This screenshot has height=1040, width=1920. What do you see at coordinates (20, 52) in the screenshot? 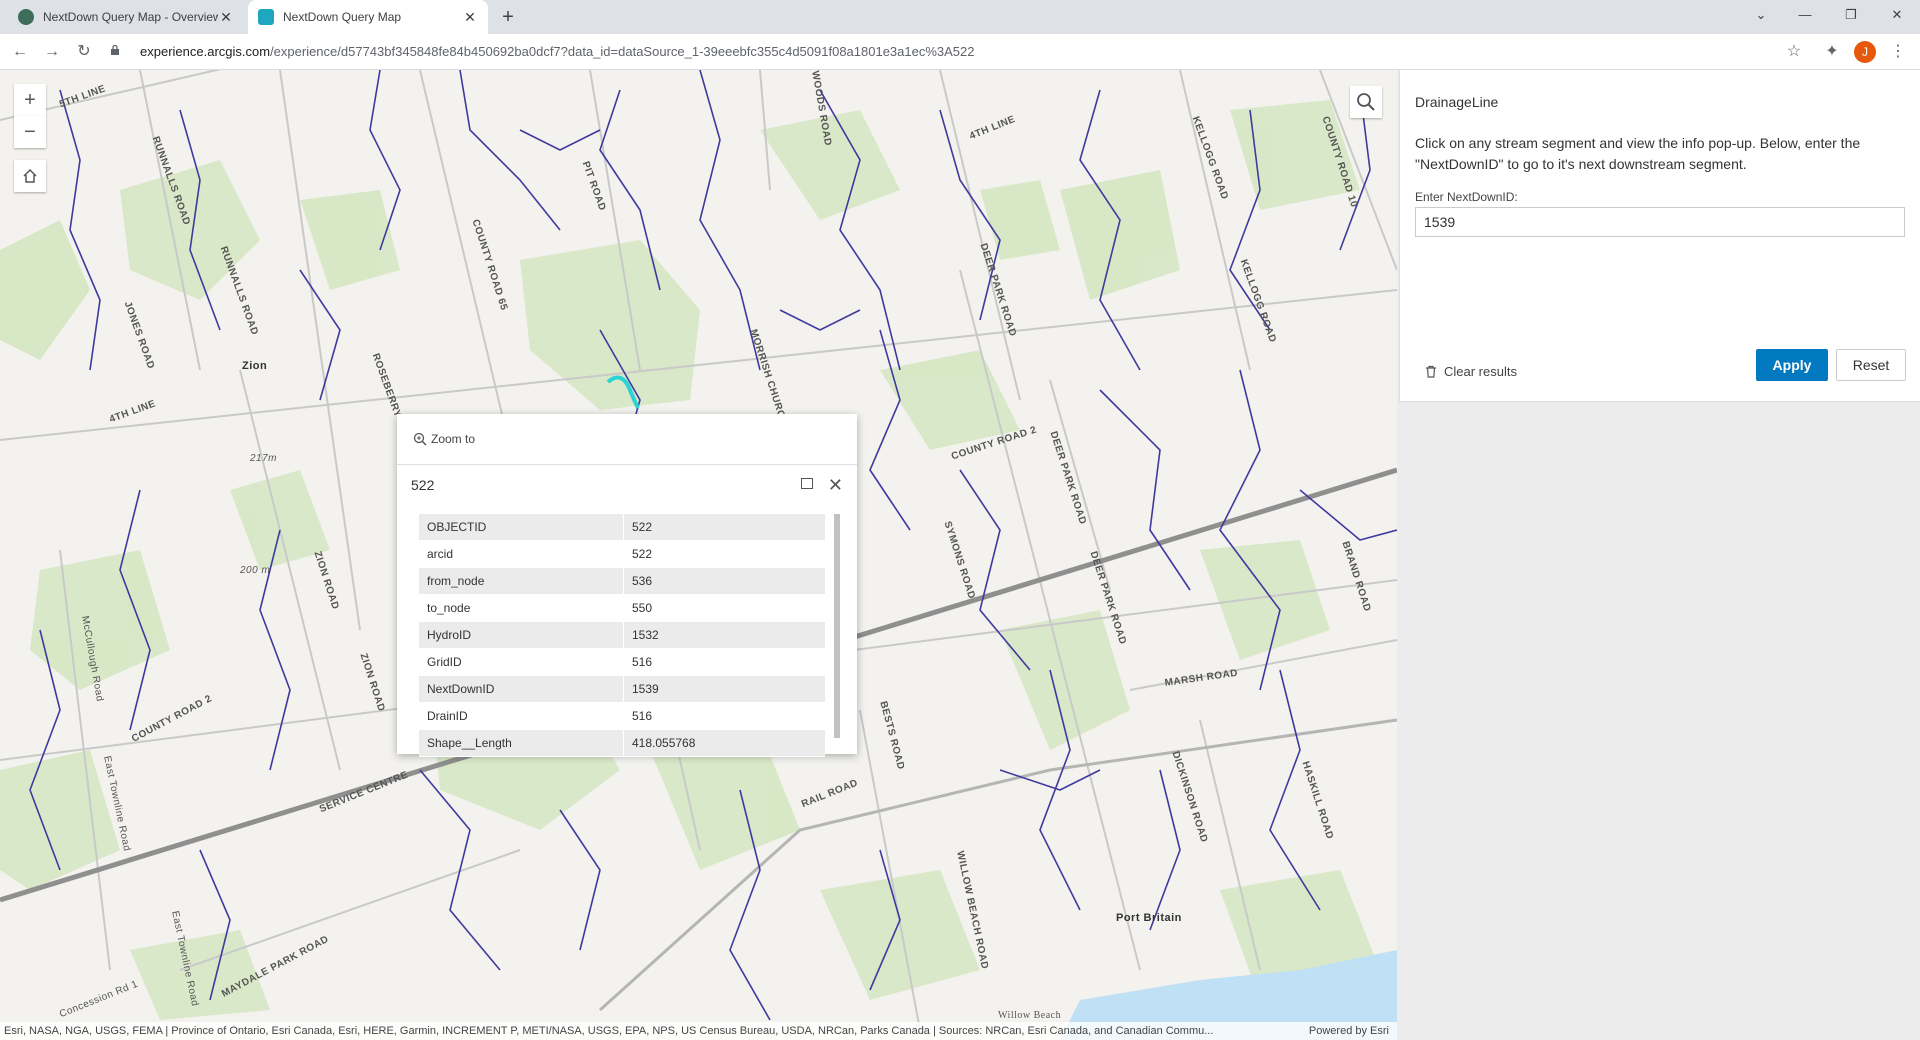
I see `back-icon: ←` at bounding box center [20, 52].